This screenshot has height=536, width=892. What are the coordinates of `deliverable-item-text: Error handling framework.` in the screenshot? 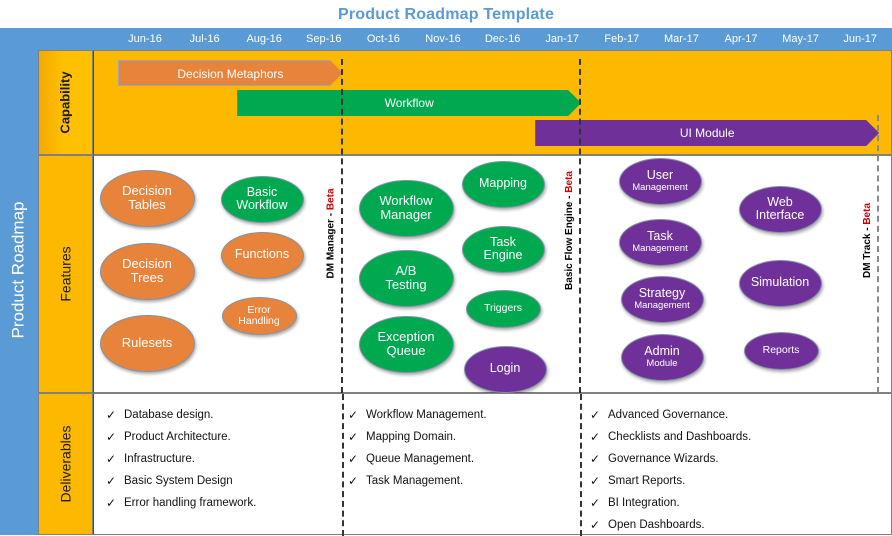 It's located at (190, 503).